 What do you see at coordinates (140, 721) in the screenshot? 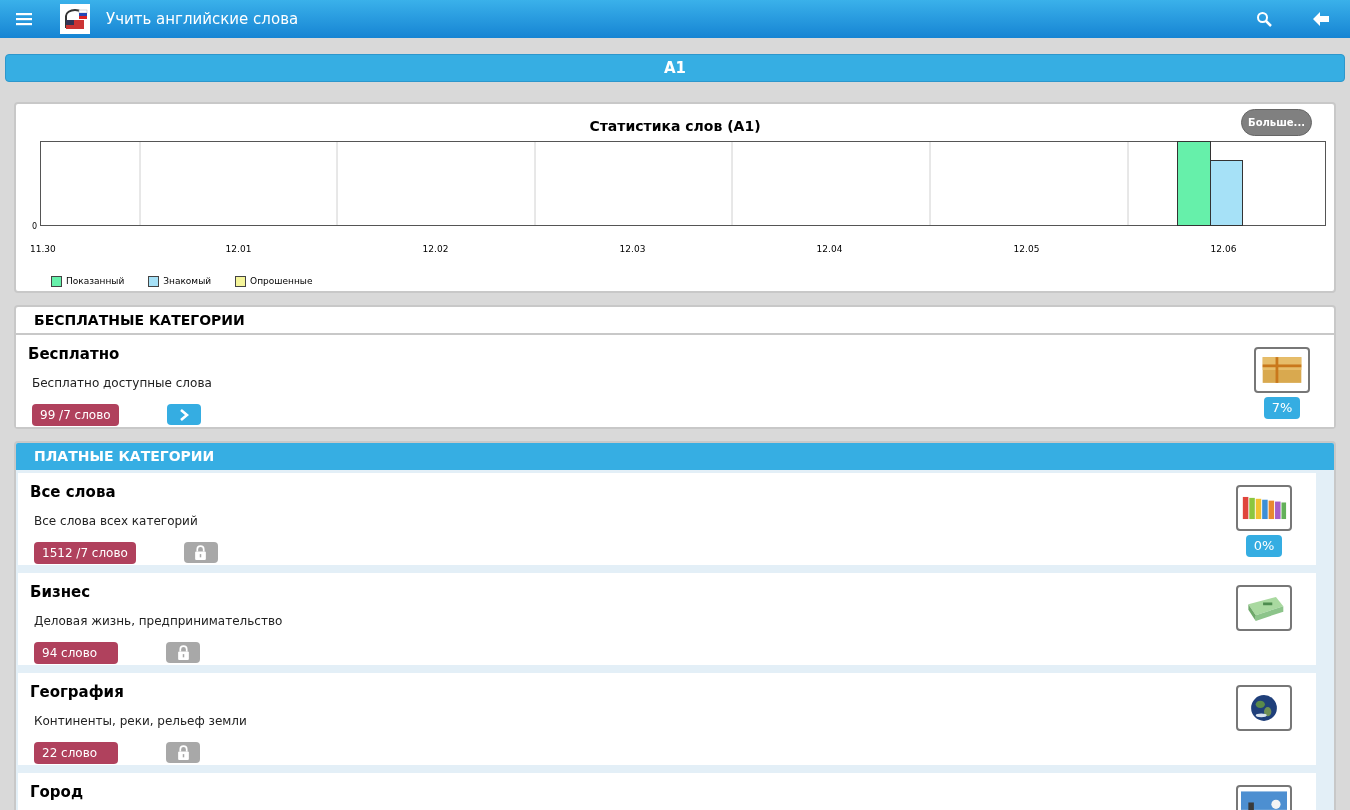
I see `category-description: Континенты, реки, рельеф земли` at bounding box center [140, 721].